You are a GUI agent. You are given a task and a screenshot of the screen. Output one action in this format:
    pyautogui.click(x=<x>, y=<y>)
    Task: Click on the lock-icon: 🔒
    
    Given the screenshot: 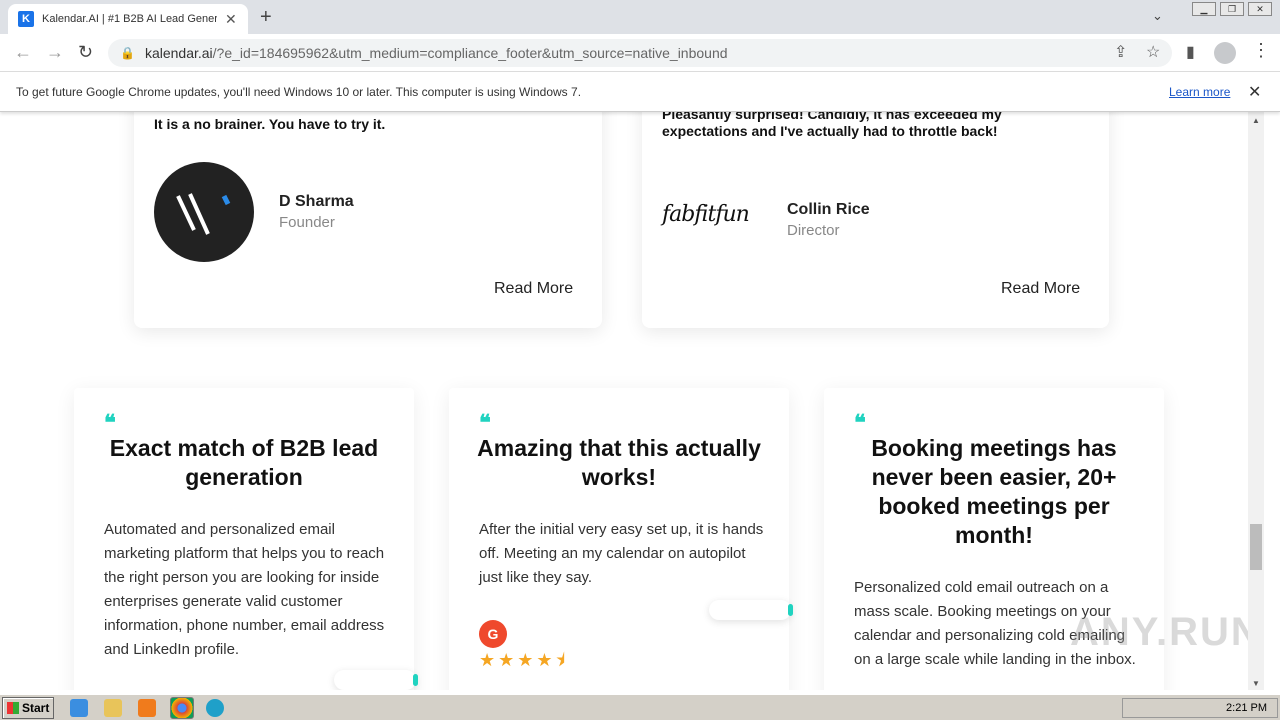 What is the action you would take?
    pyautogui.click(x=127, y=53)
    